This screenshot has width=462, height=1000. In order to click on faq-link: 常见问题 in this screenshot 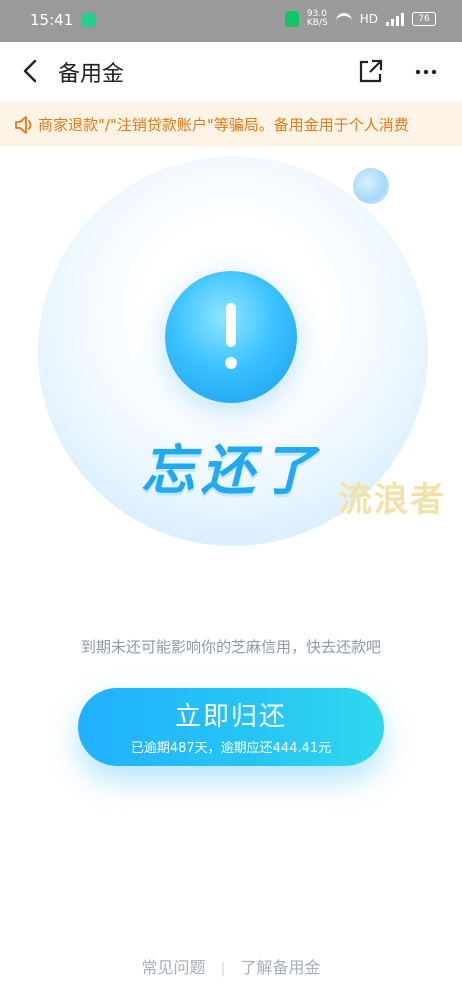, I will do `click(174, 967)`.